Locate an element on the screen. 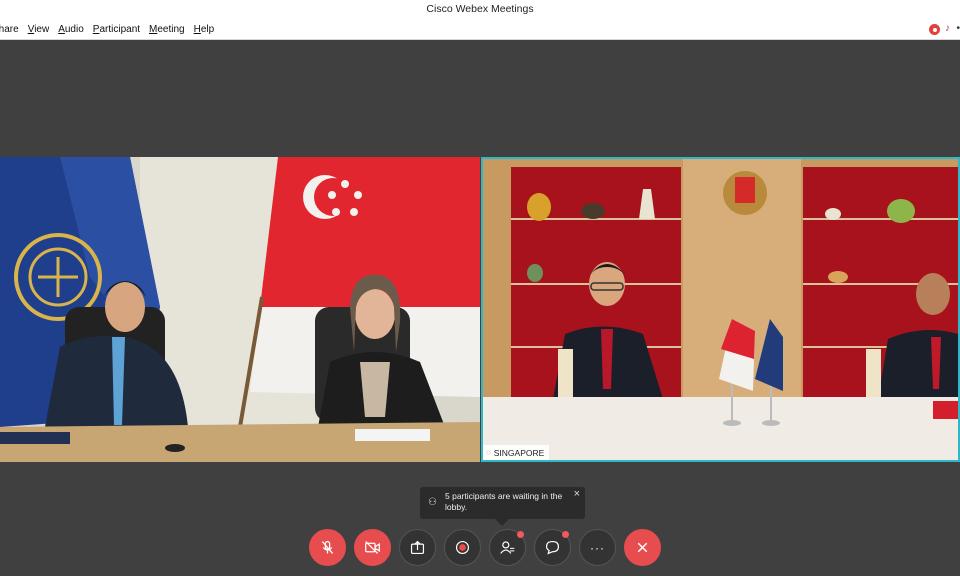  record-button is located at coordinates (462, 547).